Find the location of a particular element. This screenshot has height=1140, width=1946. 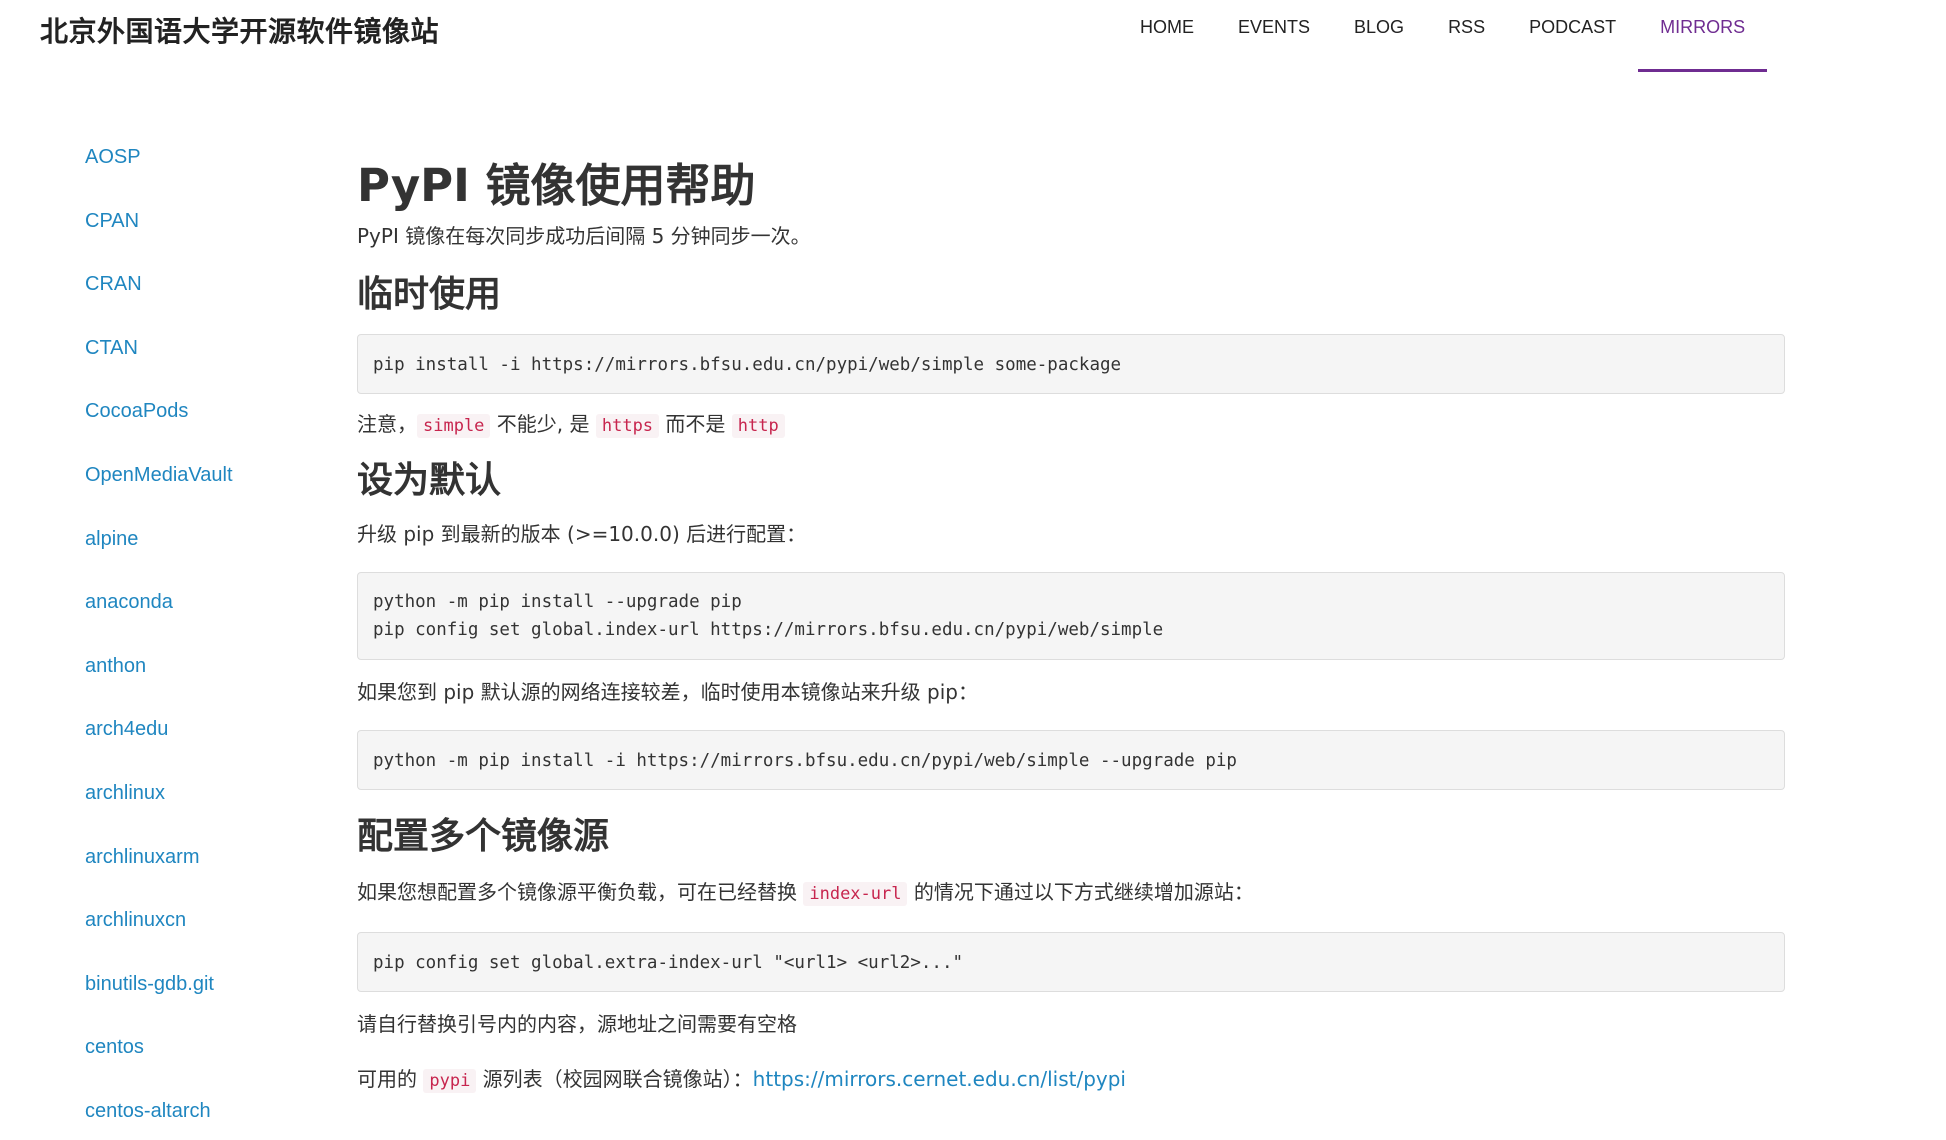

note-text: 不能少, 是 is located at coordinates (543, 424).